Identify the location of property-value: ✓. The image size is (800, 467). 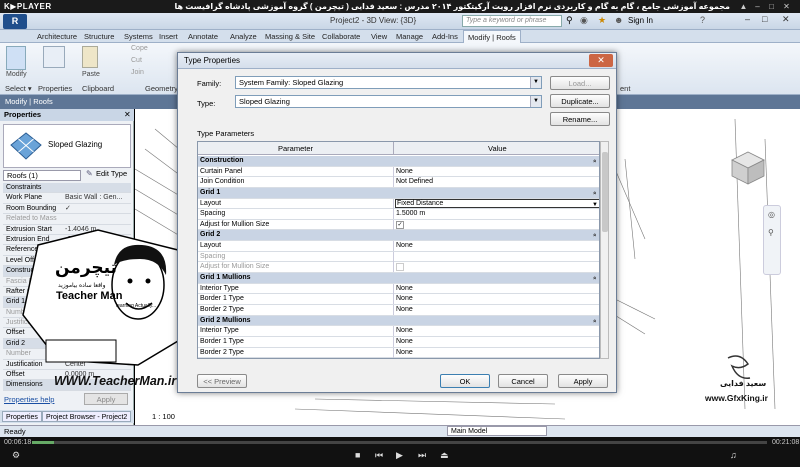
(68, 208).